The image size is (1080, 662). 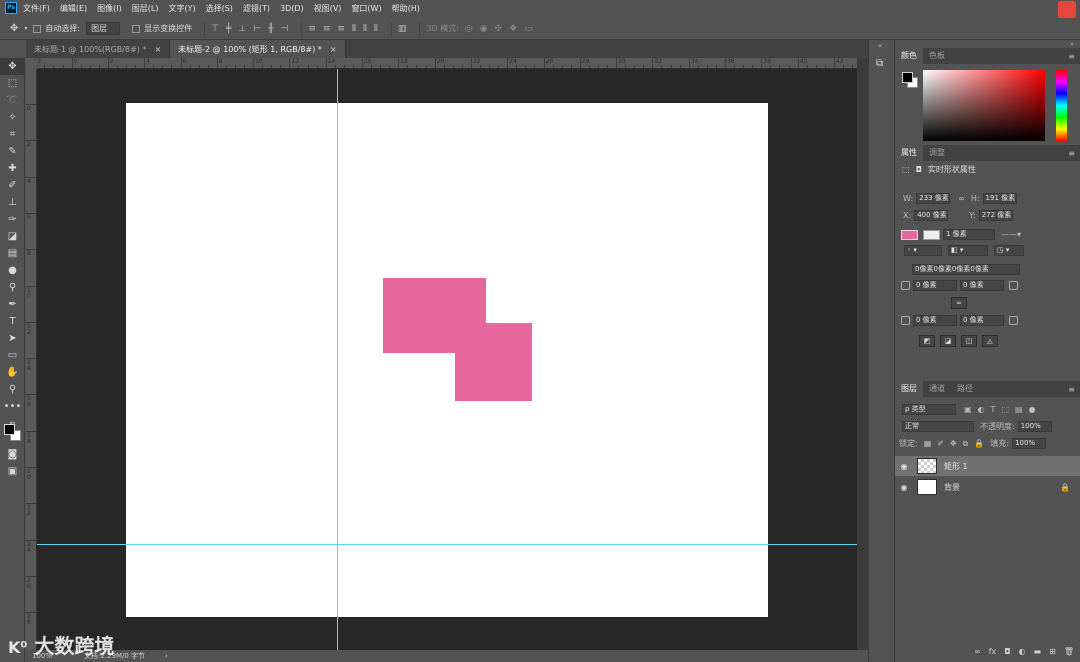 I want to click on width-field: 233 像素, so click(x=933, y=198).